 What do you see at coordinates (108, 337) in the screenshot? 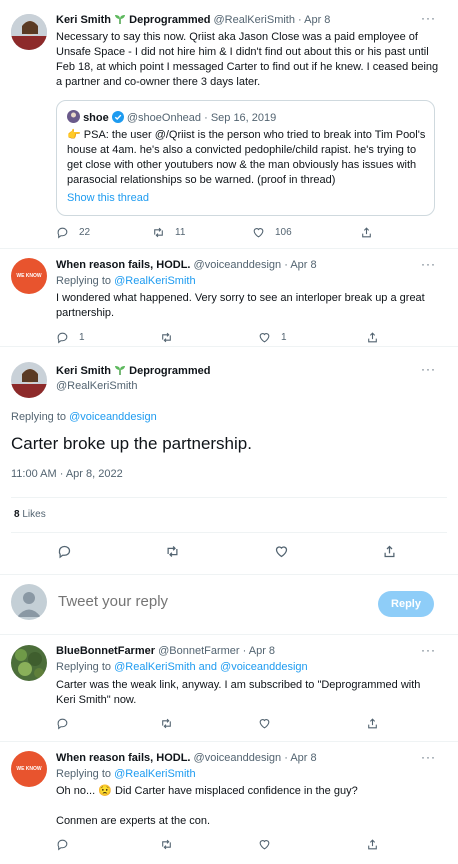
I see `reply-button: 1` at bounding box center [108, 337].